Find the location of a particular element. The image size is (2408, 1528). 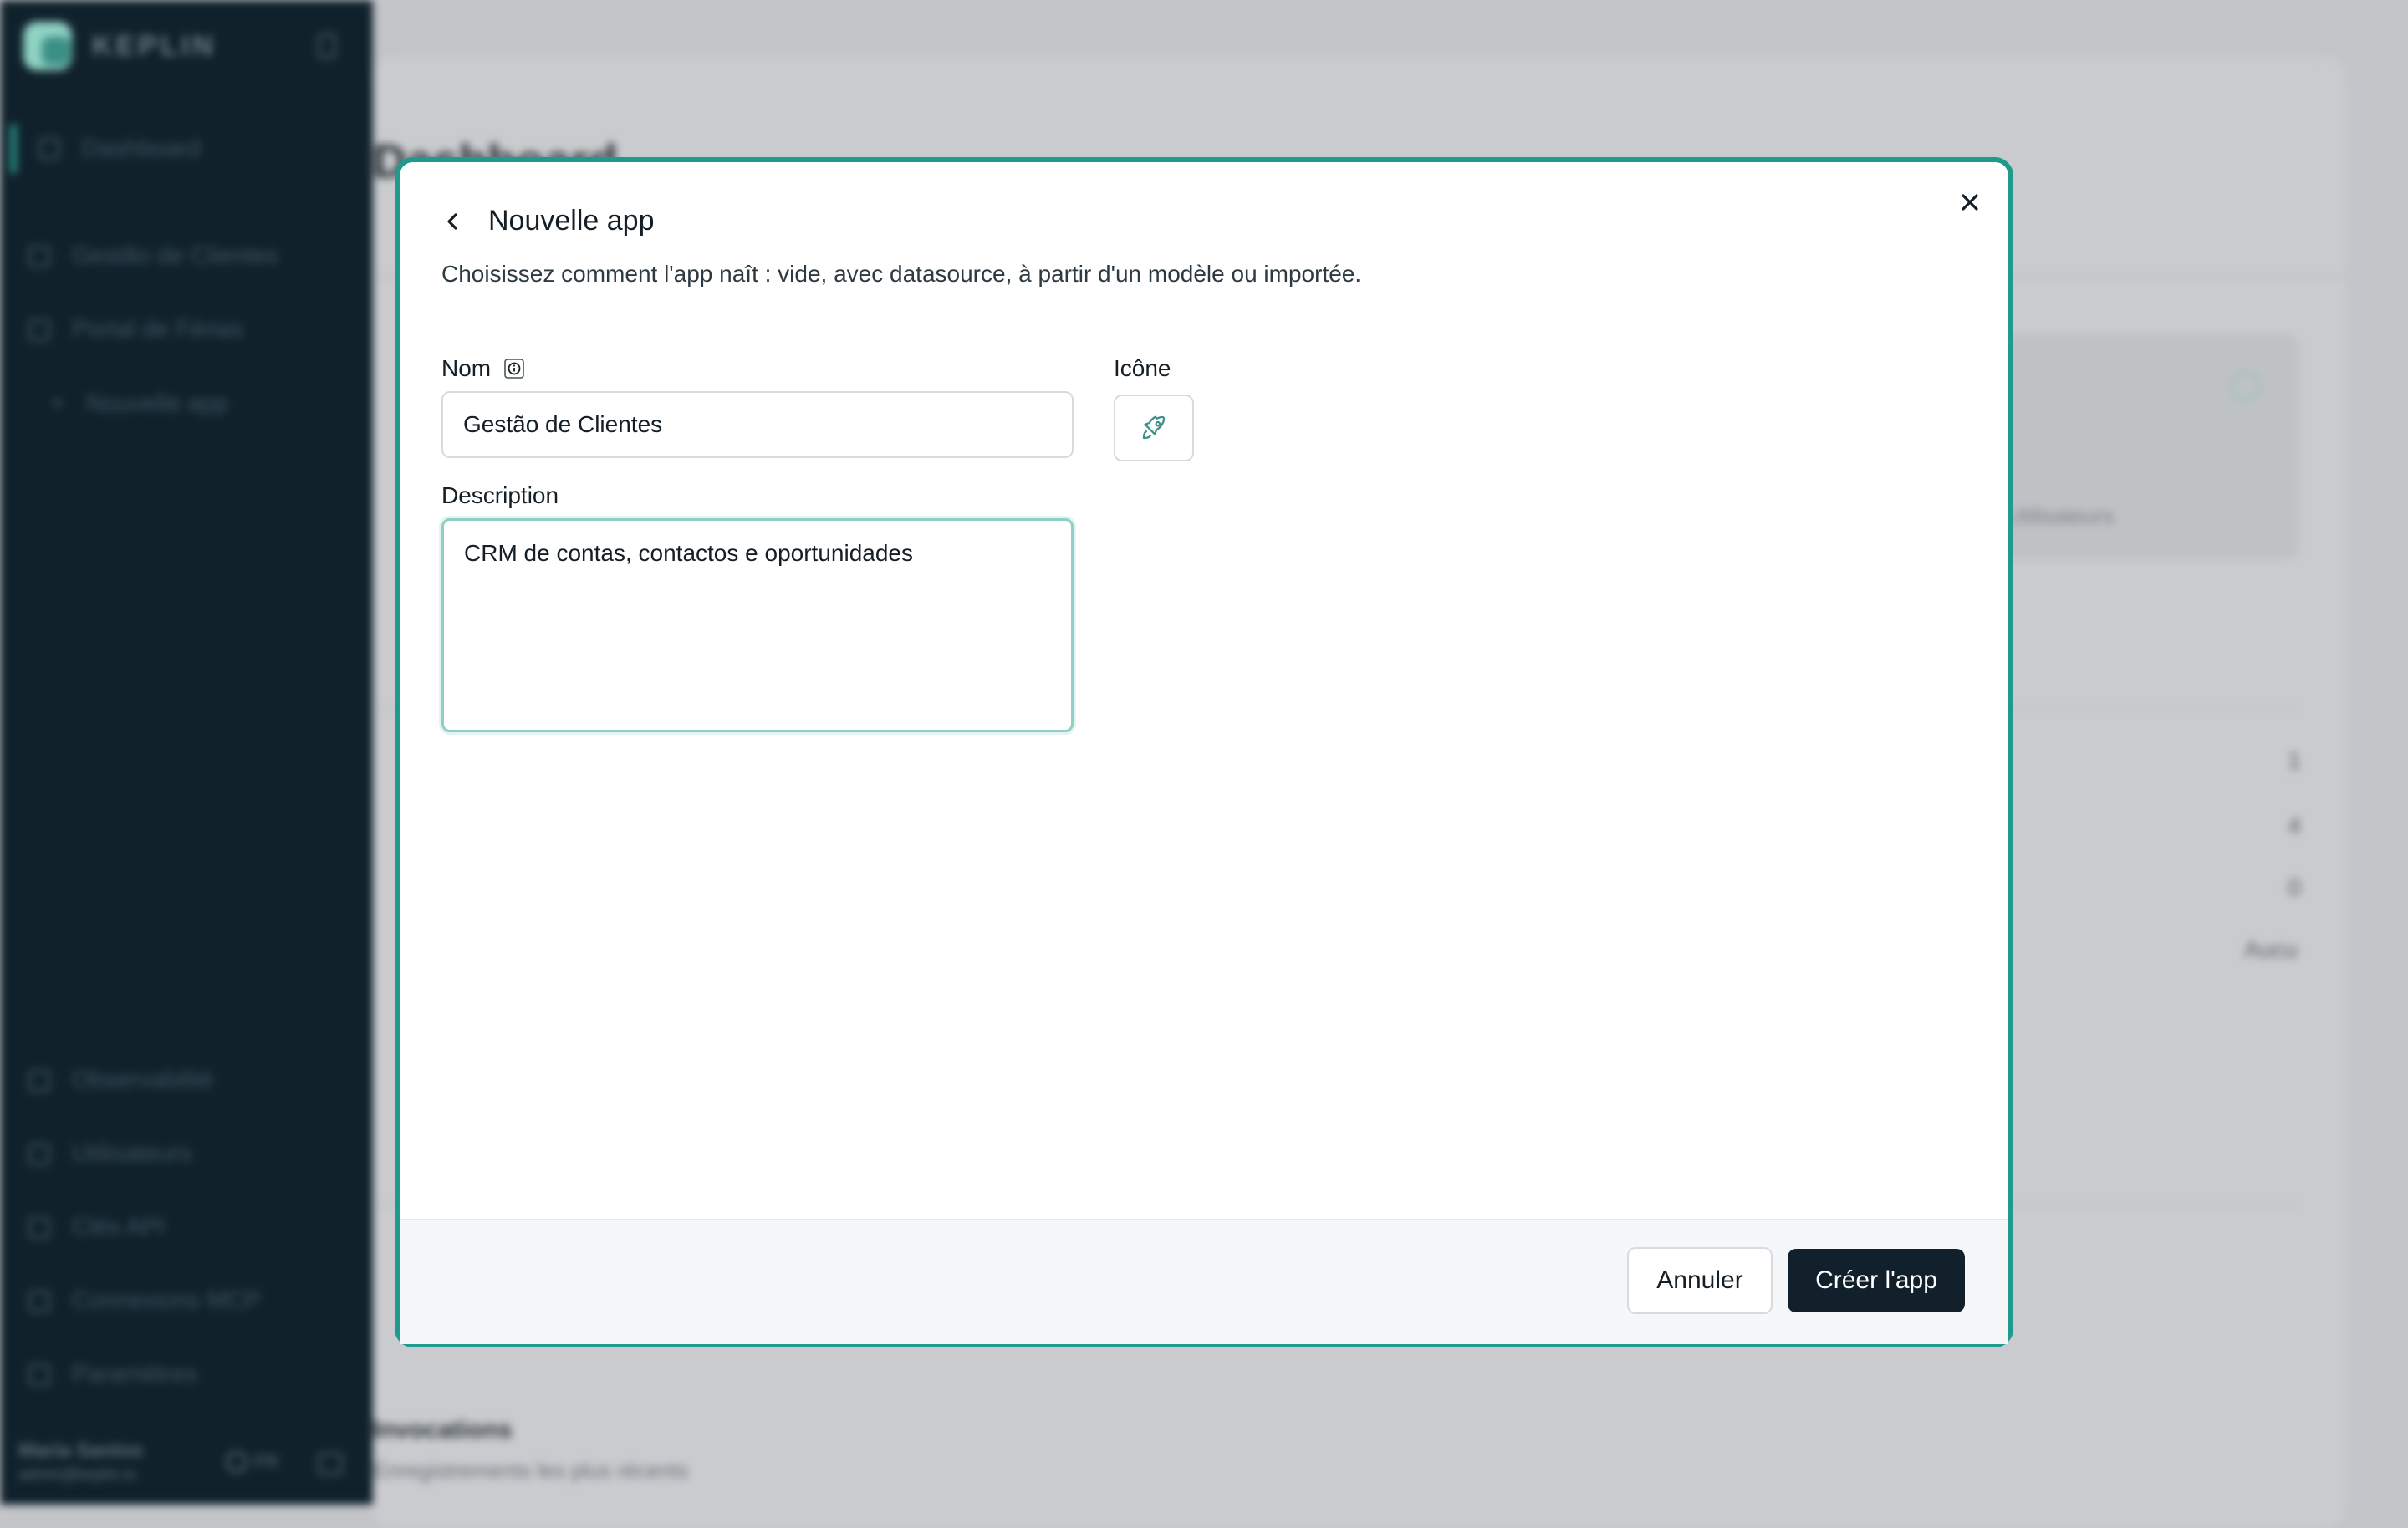

close-icon is located at coordinates (1970, 202).